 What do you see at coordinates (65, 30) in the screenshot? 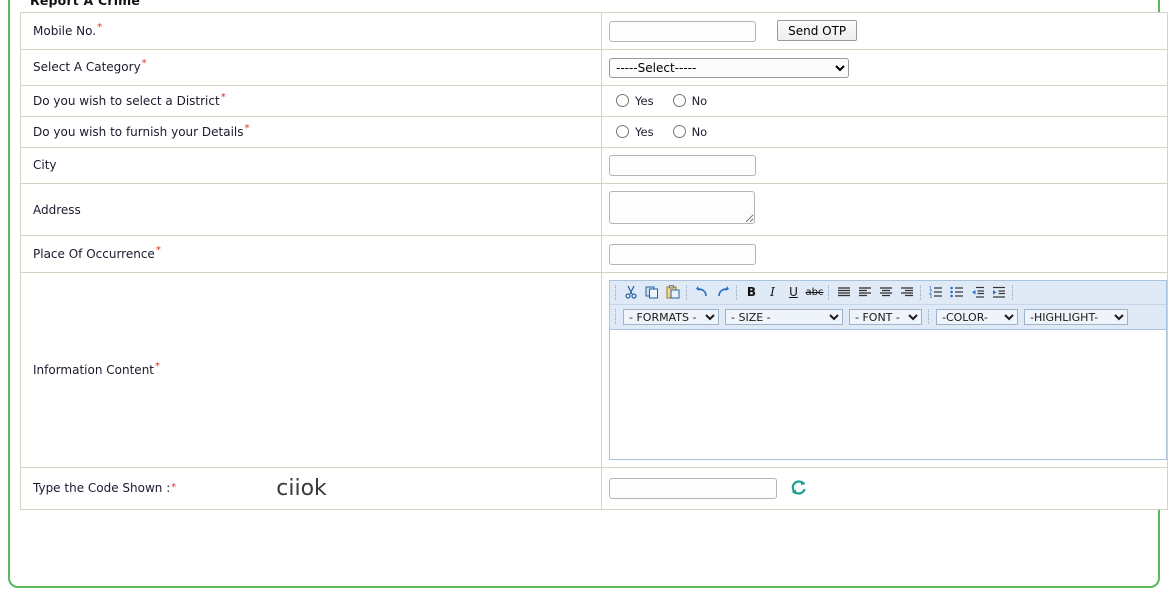
I see `label-mobile: Mobile No.` at bounding box center [65, 30].